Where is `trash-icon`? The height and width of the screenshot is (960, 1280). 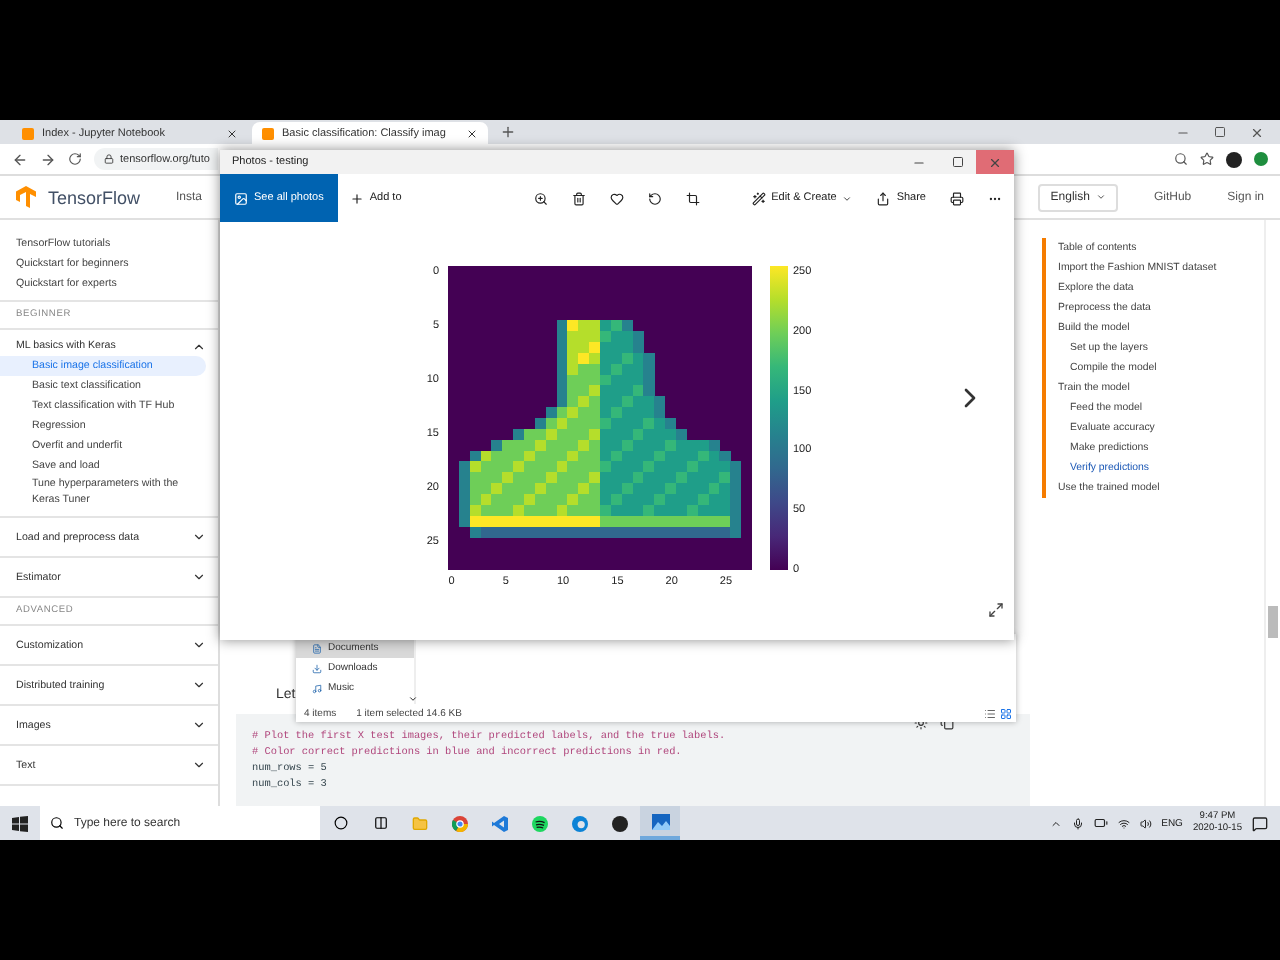 trash-icon is located at coordinates (578, 198).